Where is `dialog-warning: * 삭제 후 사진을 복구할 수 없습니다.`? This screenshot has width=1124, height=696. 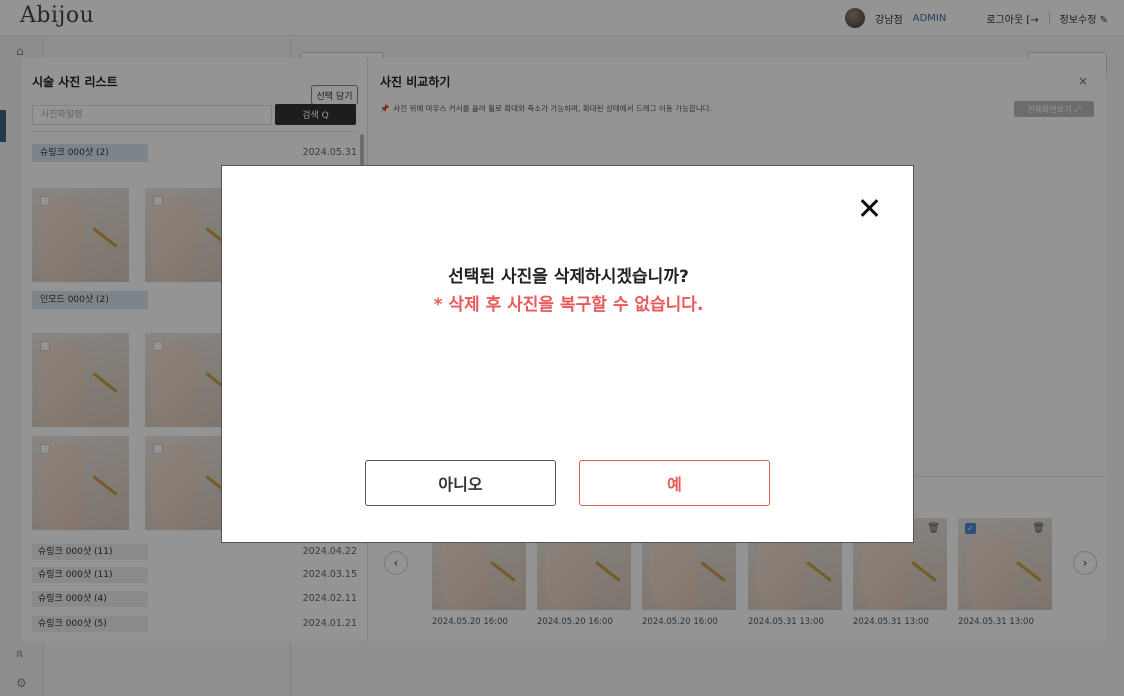
dialog-warning: * 삭제 후 사진을 복구할 수 없습니다. is located at coordinates (568, 305).